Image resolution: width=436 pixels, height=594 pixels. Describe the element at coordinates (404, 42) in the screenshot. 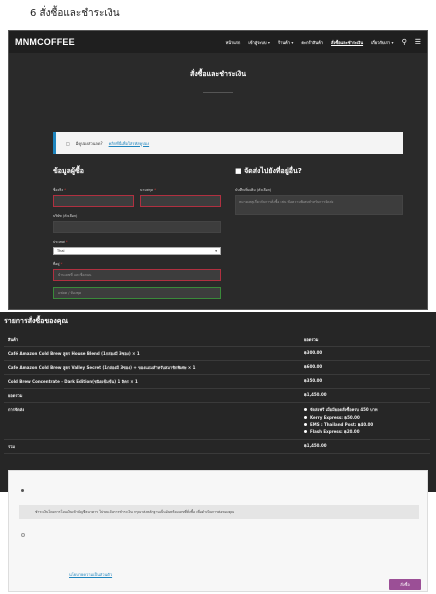

I see `search-icon: ⚲` at that location.